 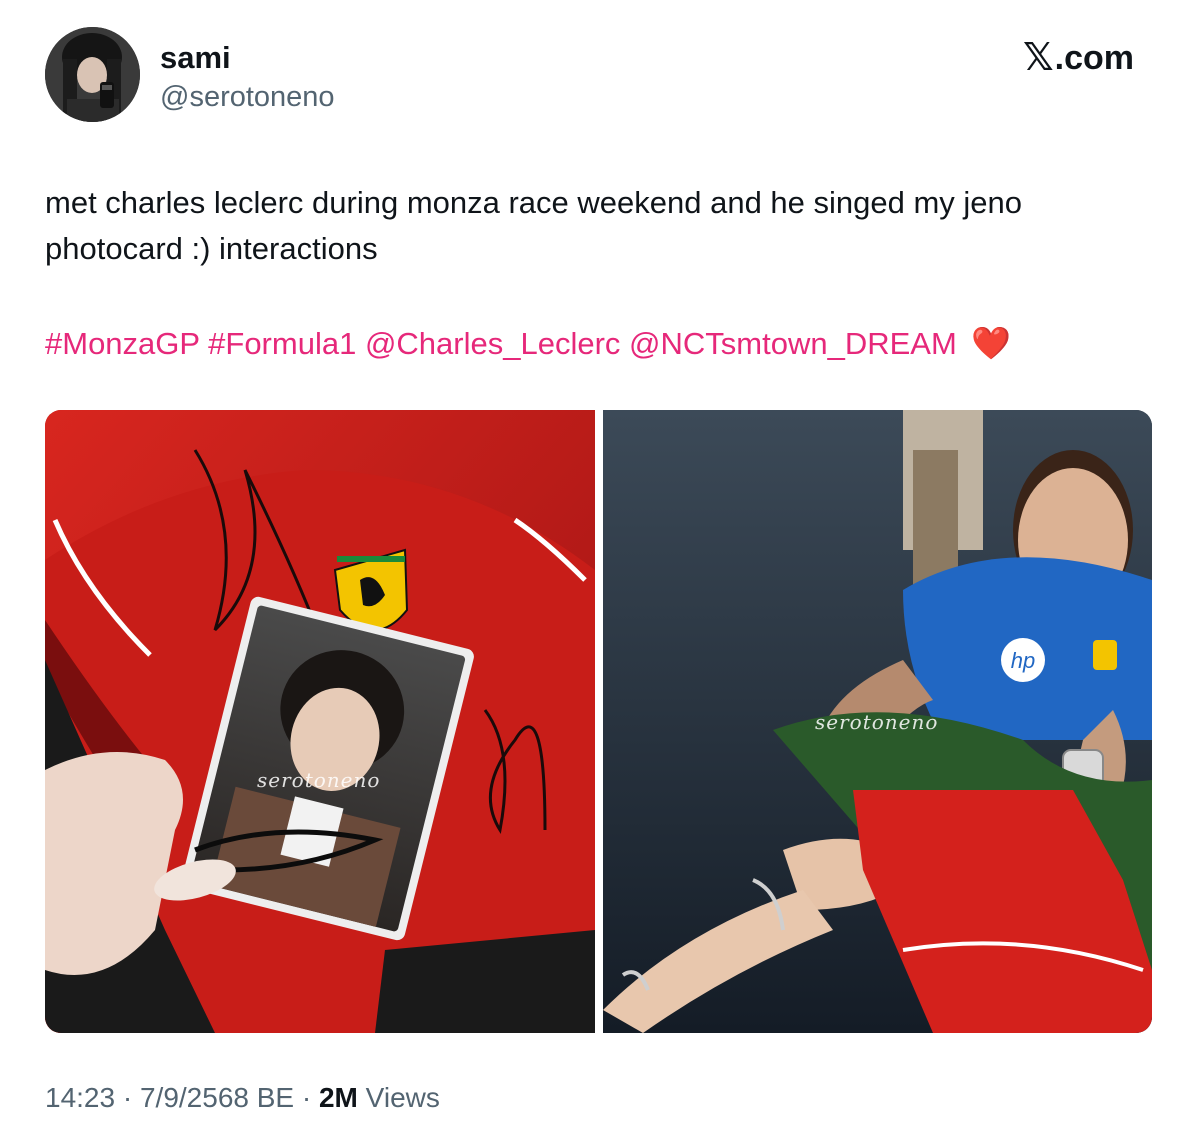 What do you see at coordinates (80, 1097) in the screenshot?
I see `tweet-time: 14:23` at bounding box center [80, 1097].